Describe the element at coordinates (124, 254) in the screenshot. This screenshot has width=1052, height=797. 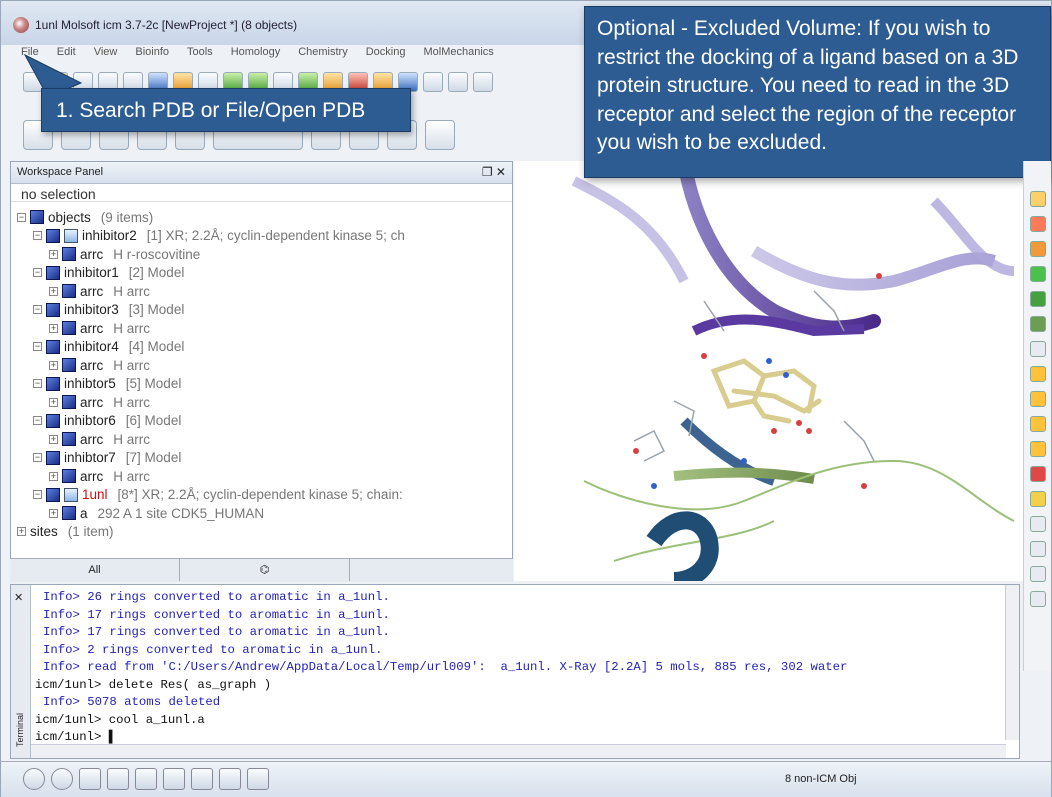
I see `tree-row: + arrc H r-roscovitine` at that location.